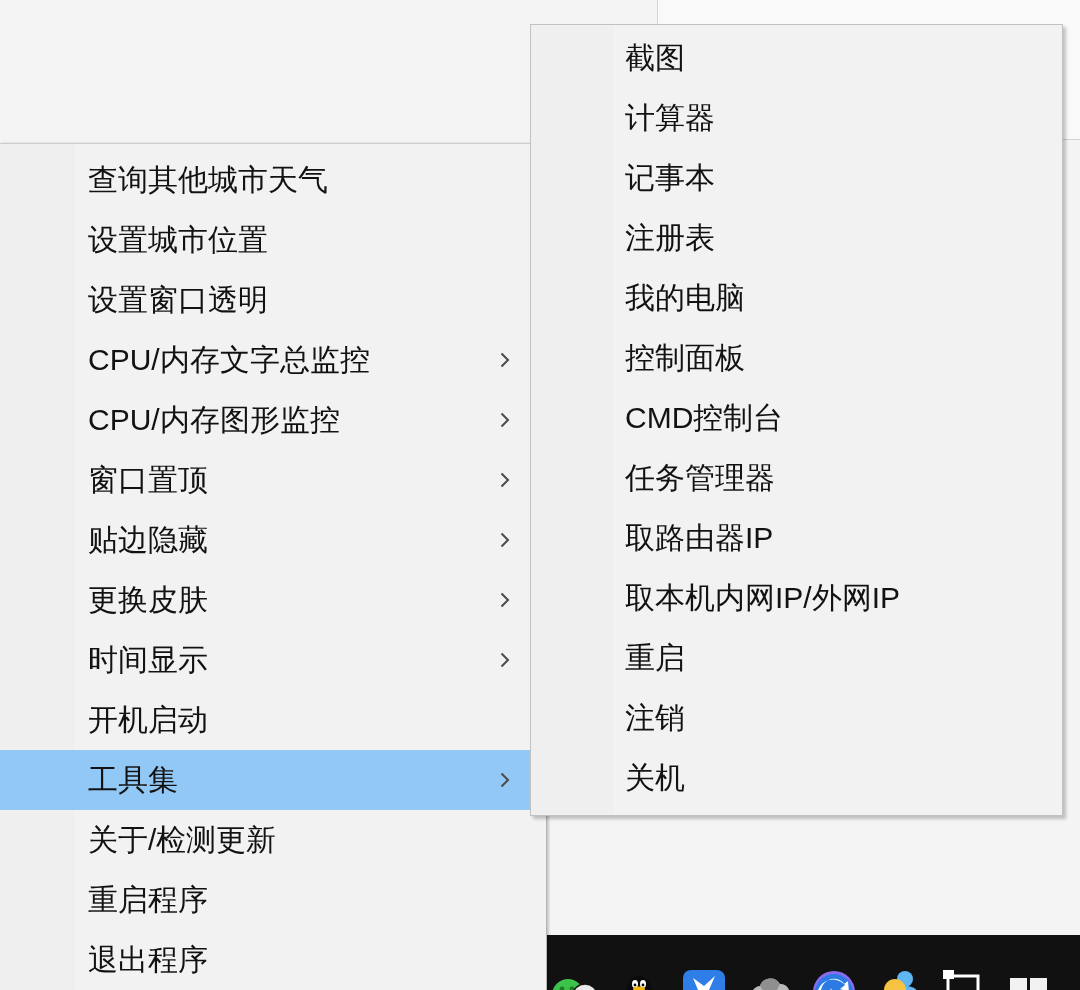  Describe the element at coordinates (796, 58) in the screenshot. I see `menu-item: 截图` at that location.